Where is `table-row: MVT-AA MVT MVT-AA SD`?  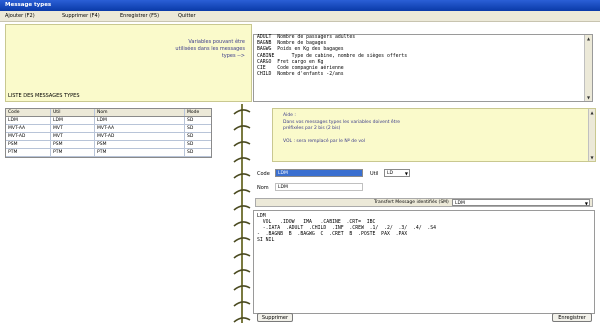 table-row: MVT-AA MVT MVT-AA SD is located at coordinates (108, 129).